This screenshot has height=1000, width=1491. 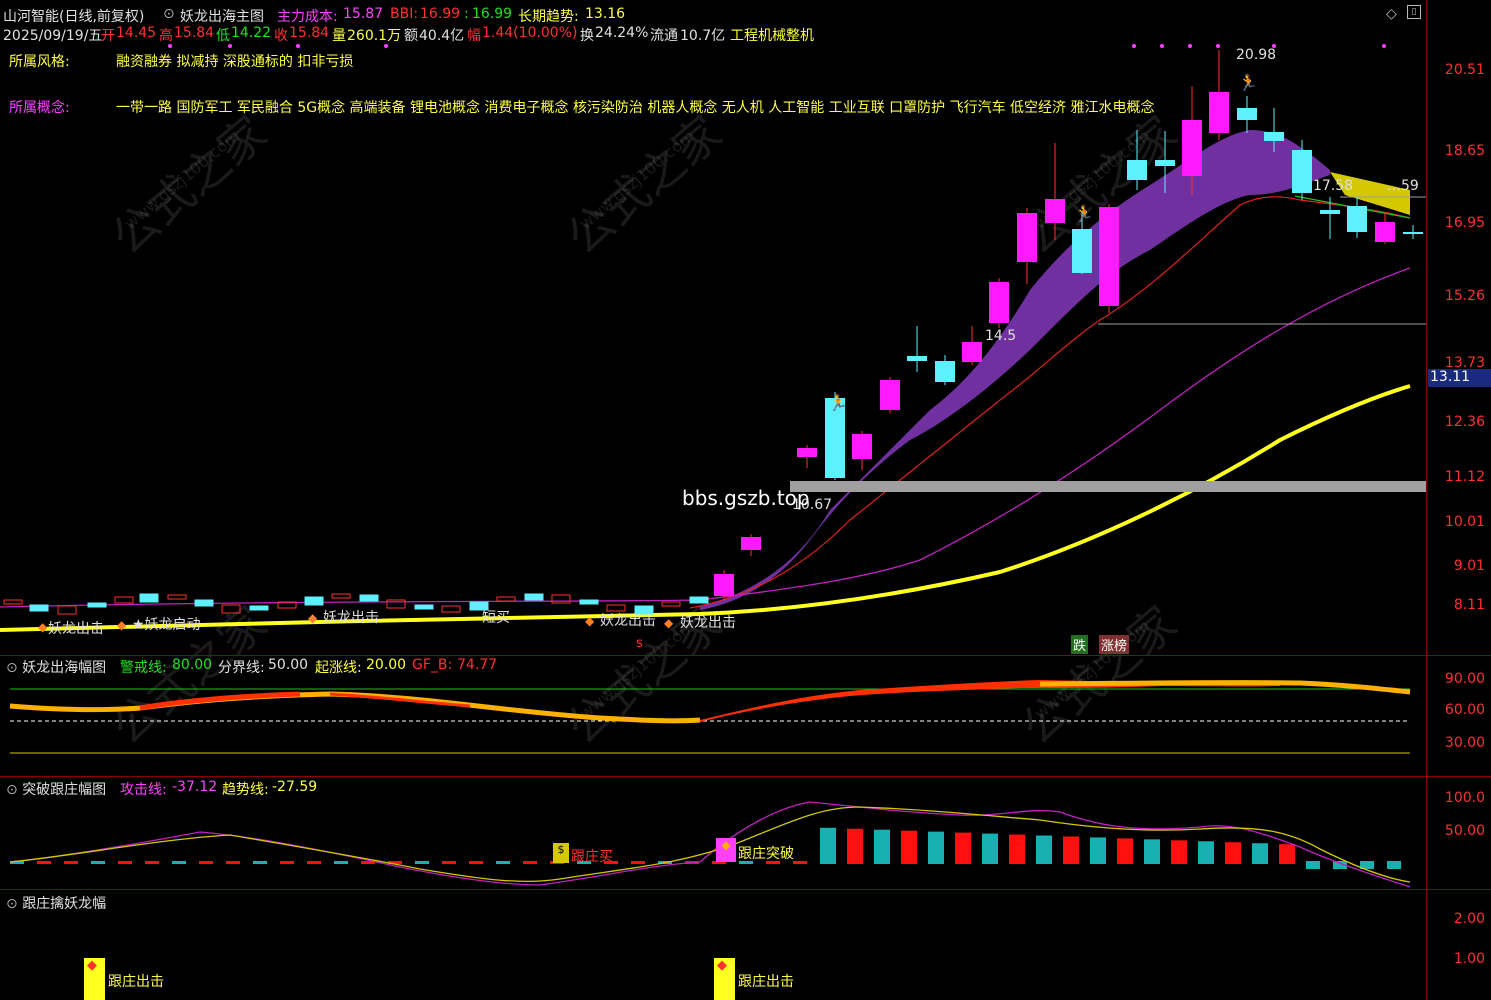 I want to click on attack-label: 攻击线:, so click(x=143, y=790).